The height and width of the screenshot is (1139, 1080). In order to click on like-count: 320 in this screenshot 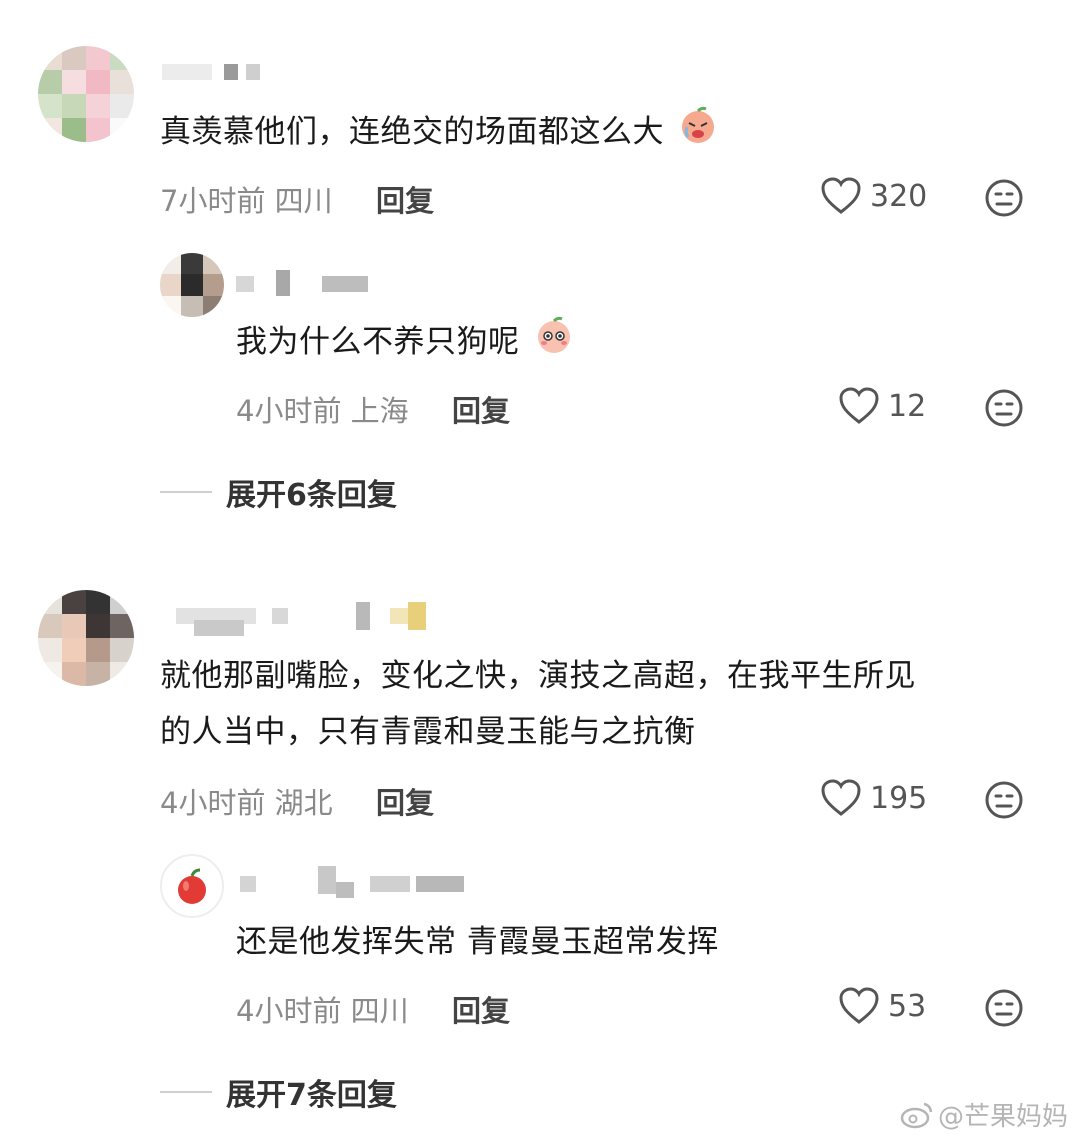, I will do `click(899, 196)`.